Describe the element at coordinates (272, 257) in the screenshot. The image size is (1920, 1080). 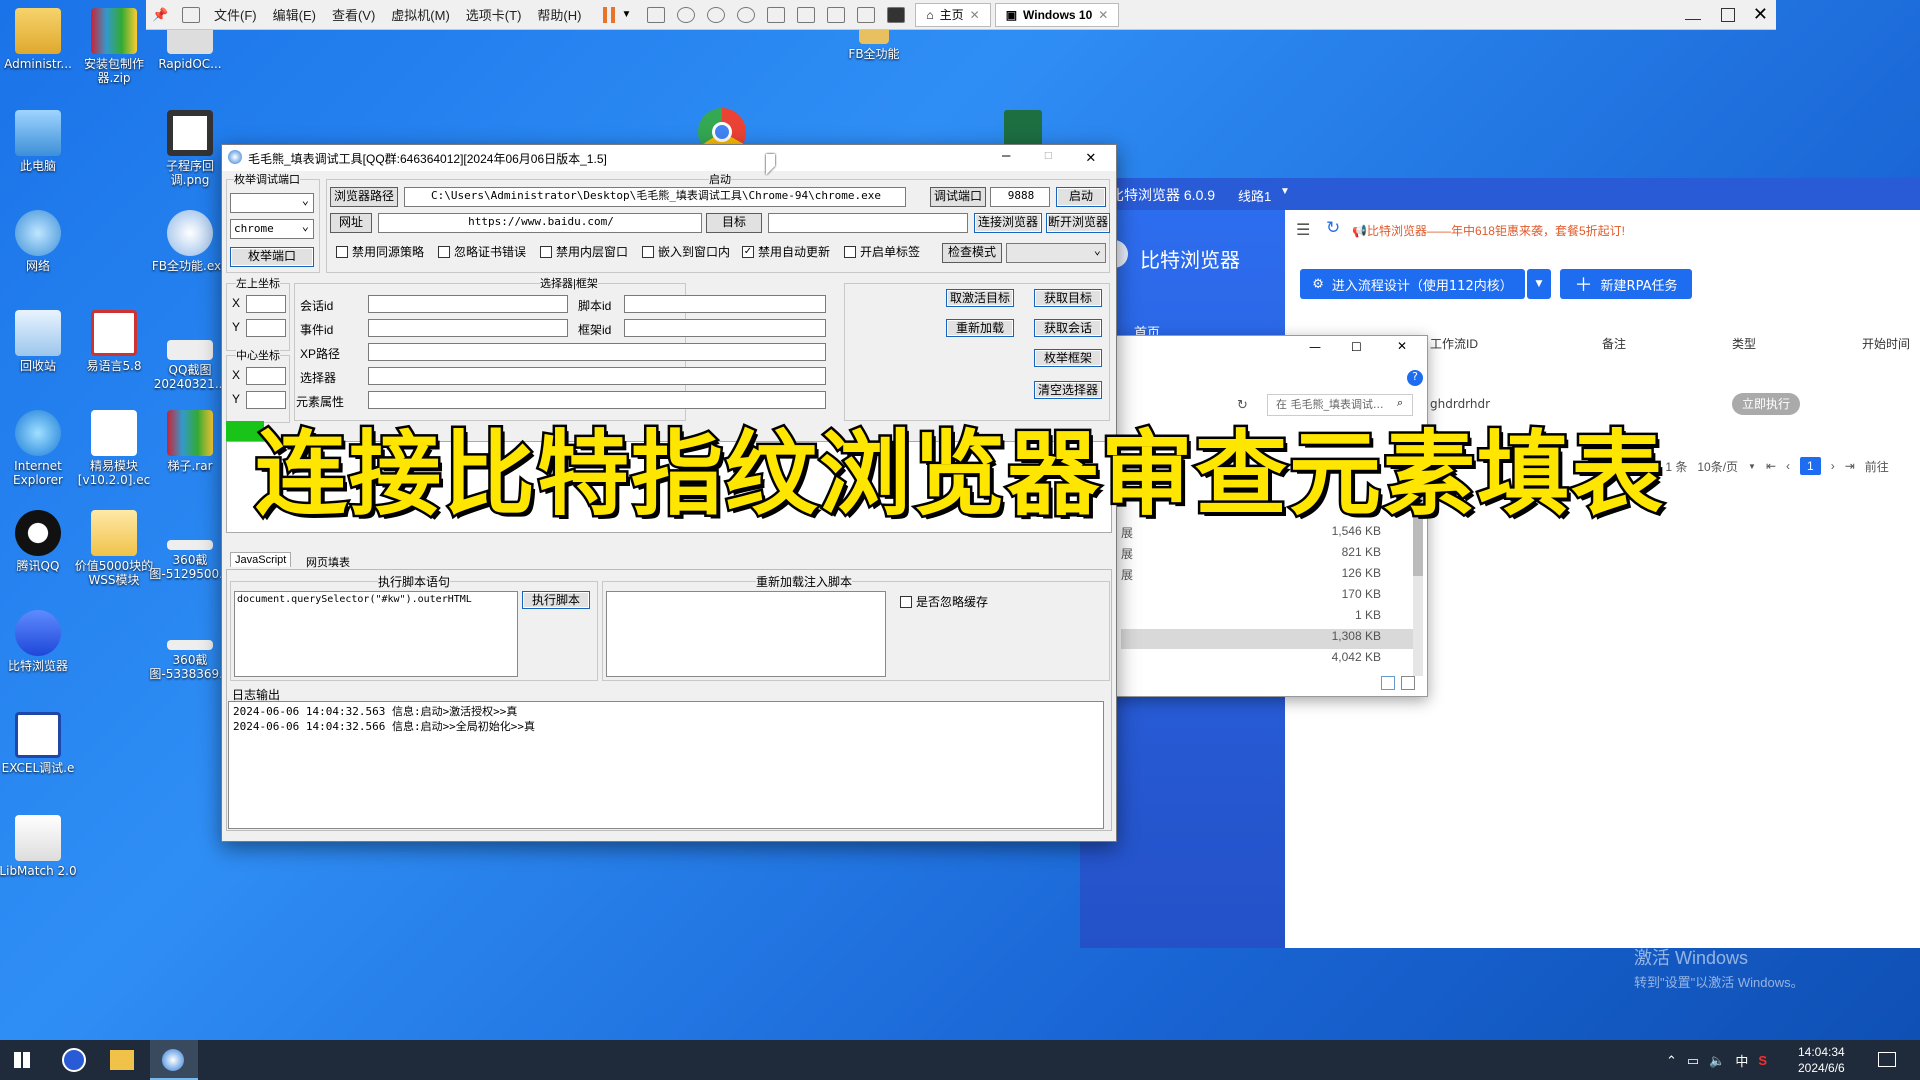
I see `enum-port-button: 枚举端口` at that location.